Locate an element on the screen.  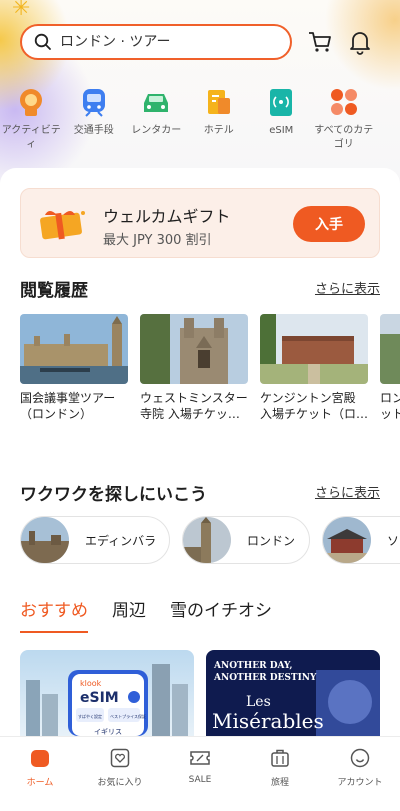
quick-link-car-rental: レンタカー is located at coordinates (156, 122).